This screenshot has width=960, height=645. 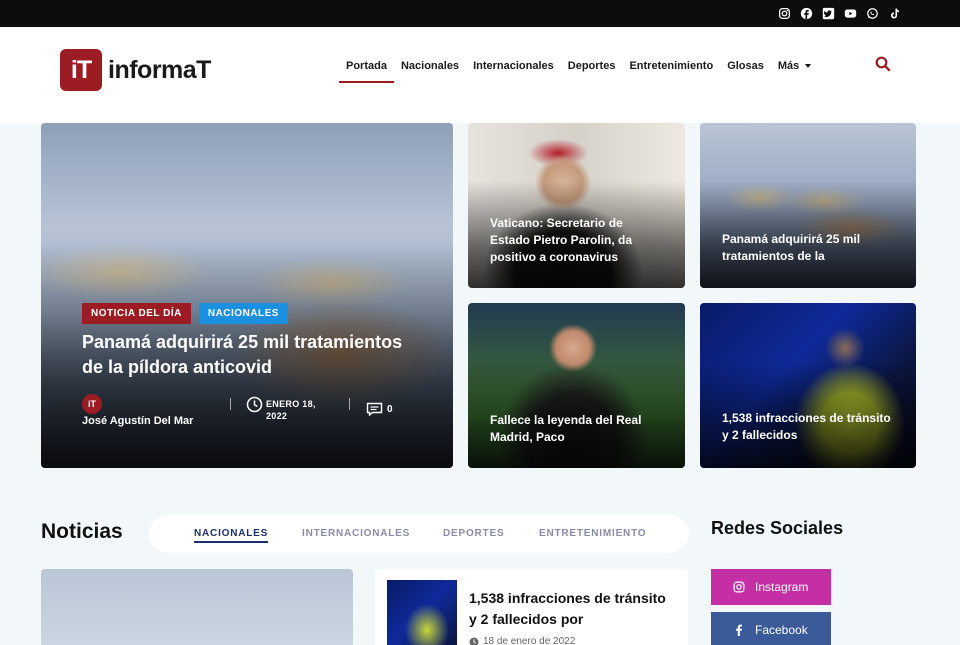 I want to click on article-title: Fallece la leyenda del Real Madrid, Paco, so click(x=577, y=429).